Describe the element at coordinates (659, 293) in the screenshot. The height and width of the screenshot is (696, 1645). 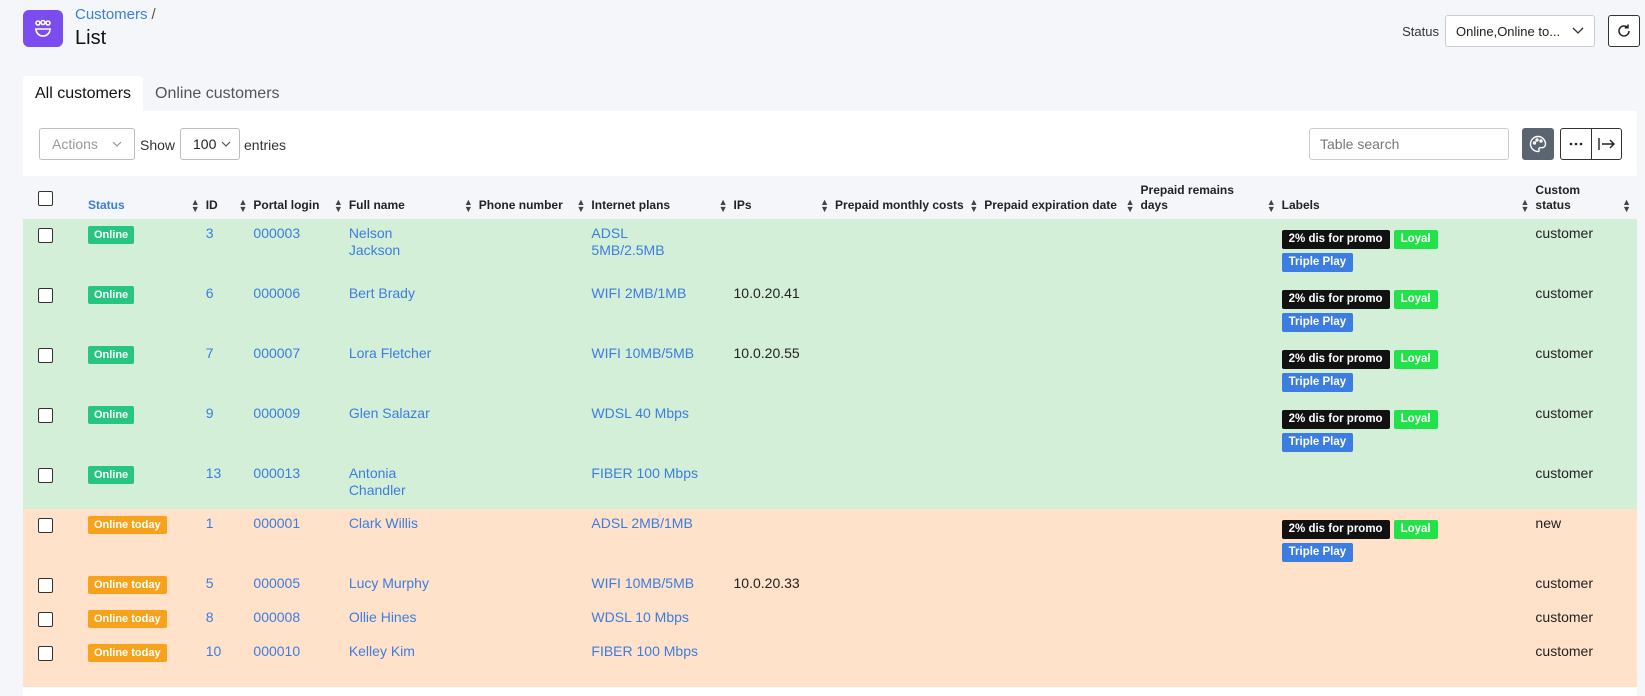
I see `internet-plan-link: WIFI 2MB/1MB` at that location.